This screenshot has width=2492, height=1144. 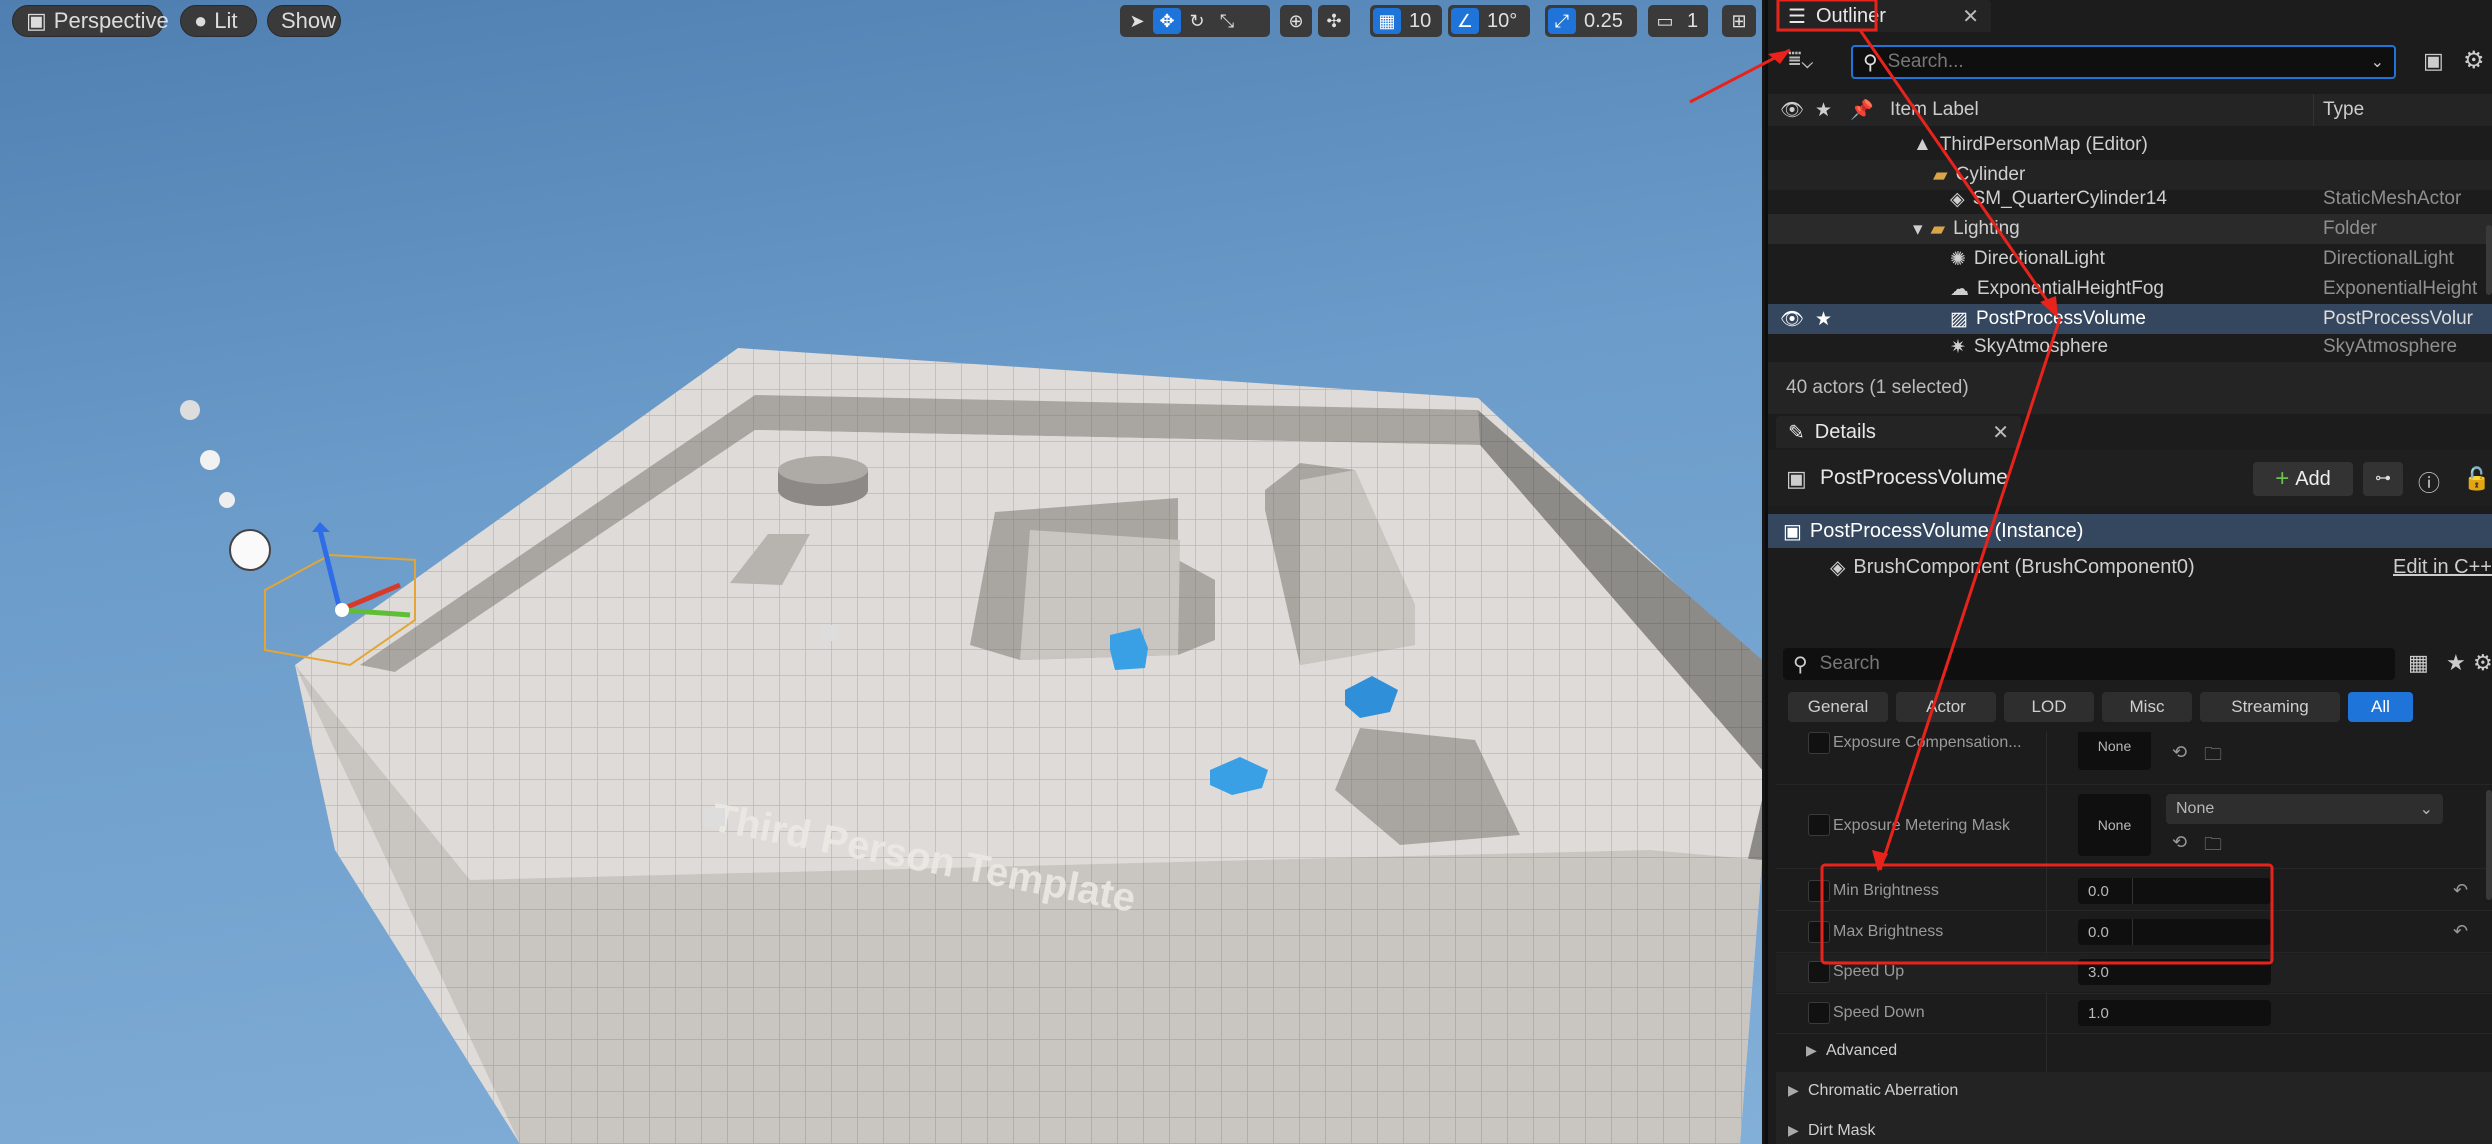 I want to click on camera-icon: ▭, so click(x=1665, y=20).